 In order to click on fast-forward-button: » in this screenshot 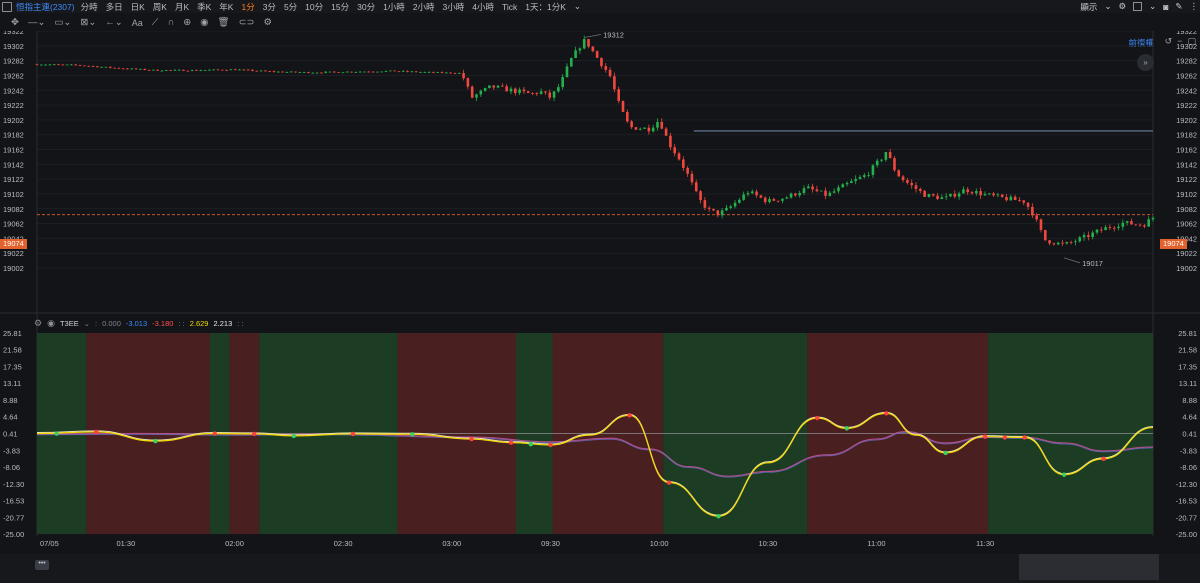, I will do `click(1145, 62)`.